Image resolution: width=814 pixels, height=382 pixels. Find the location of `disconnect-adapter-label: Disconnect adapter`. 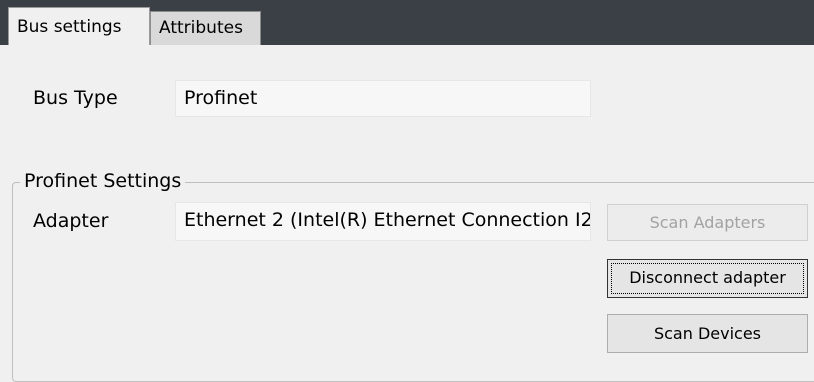

disconnect-adapter-label: Disconnect adapter is located at coordinates (707, 277).